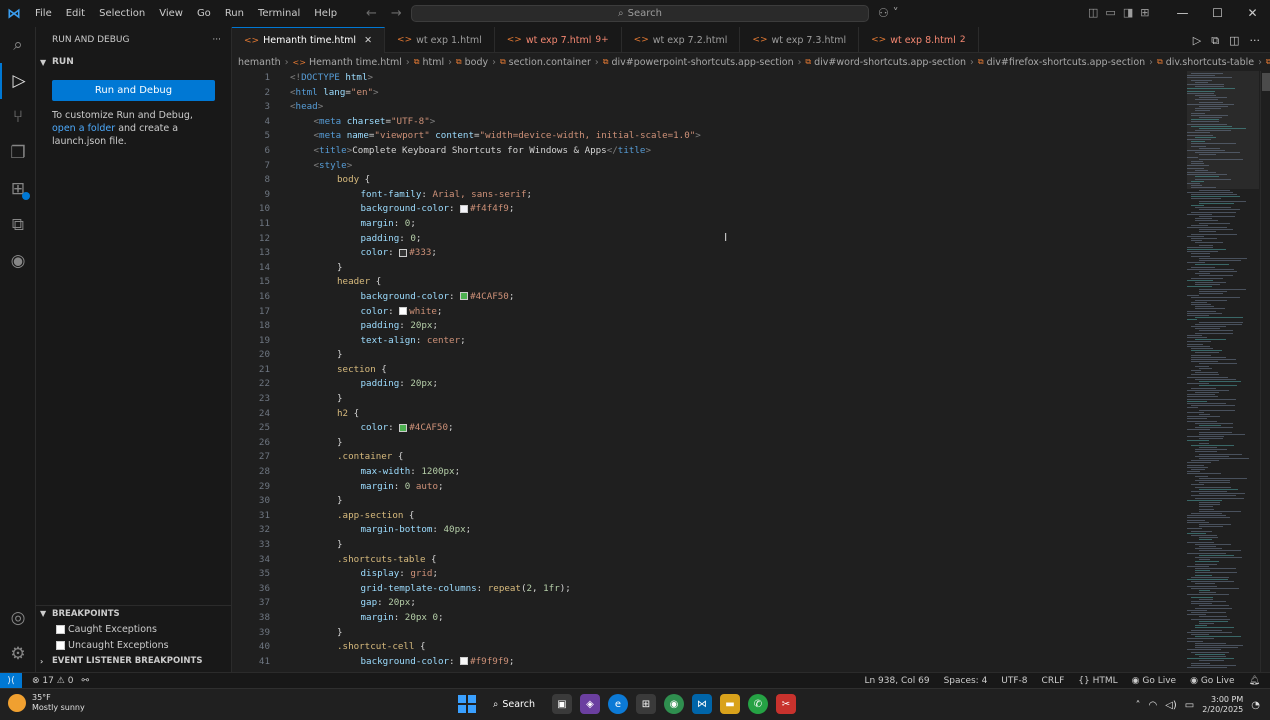 This screenshot has height=720, width=1270. I want to click on run-and-debug-button: Run and Debug, so click(133, 90).